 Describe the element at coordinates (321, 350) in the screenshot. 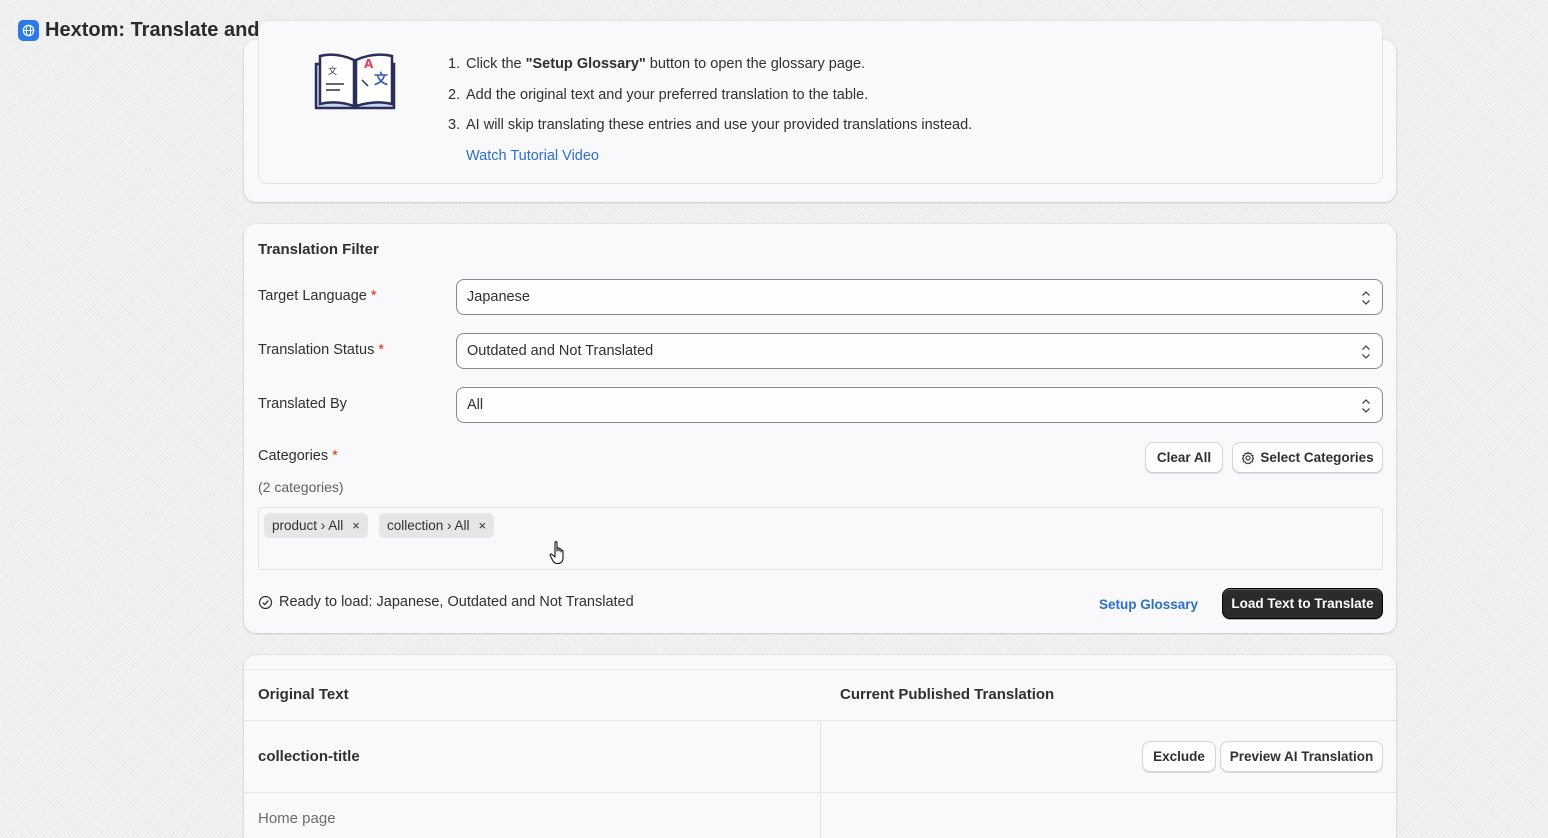

I see `translation-status-label: Translation Status *` at that location.